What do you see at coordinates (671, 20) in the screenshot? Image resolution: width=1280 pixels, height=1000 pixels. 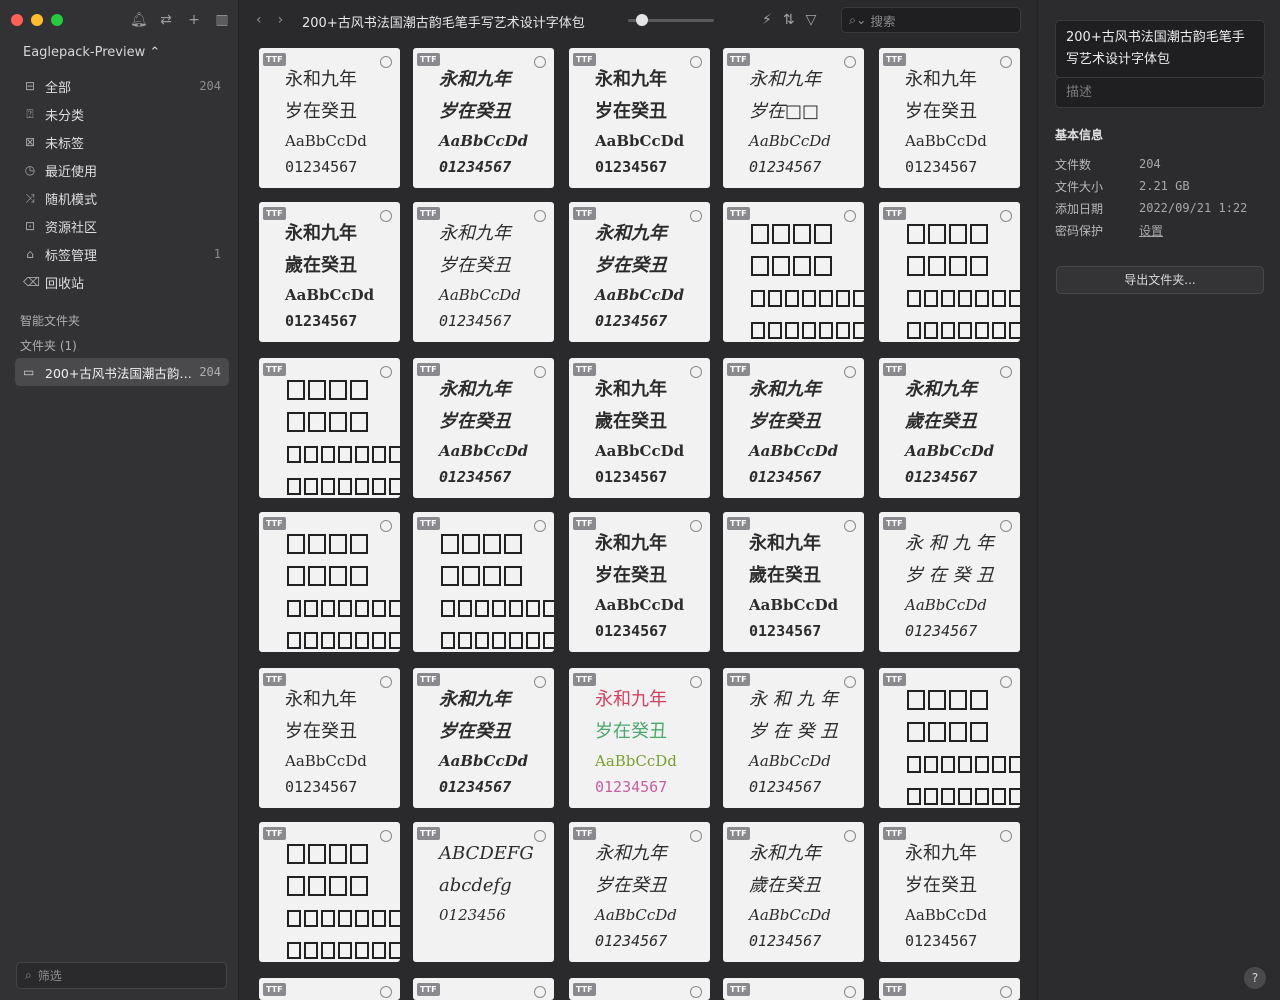 I see `thumbnail-size-slider` at bounding box center [671, 20].